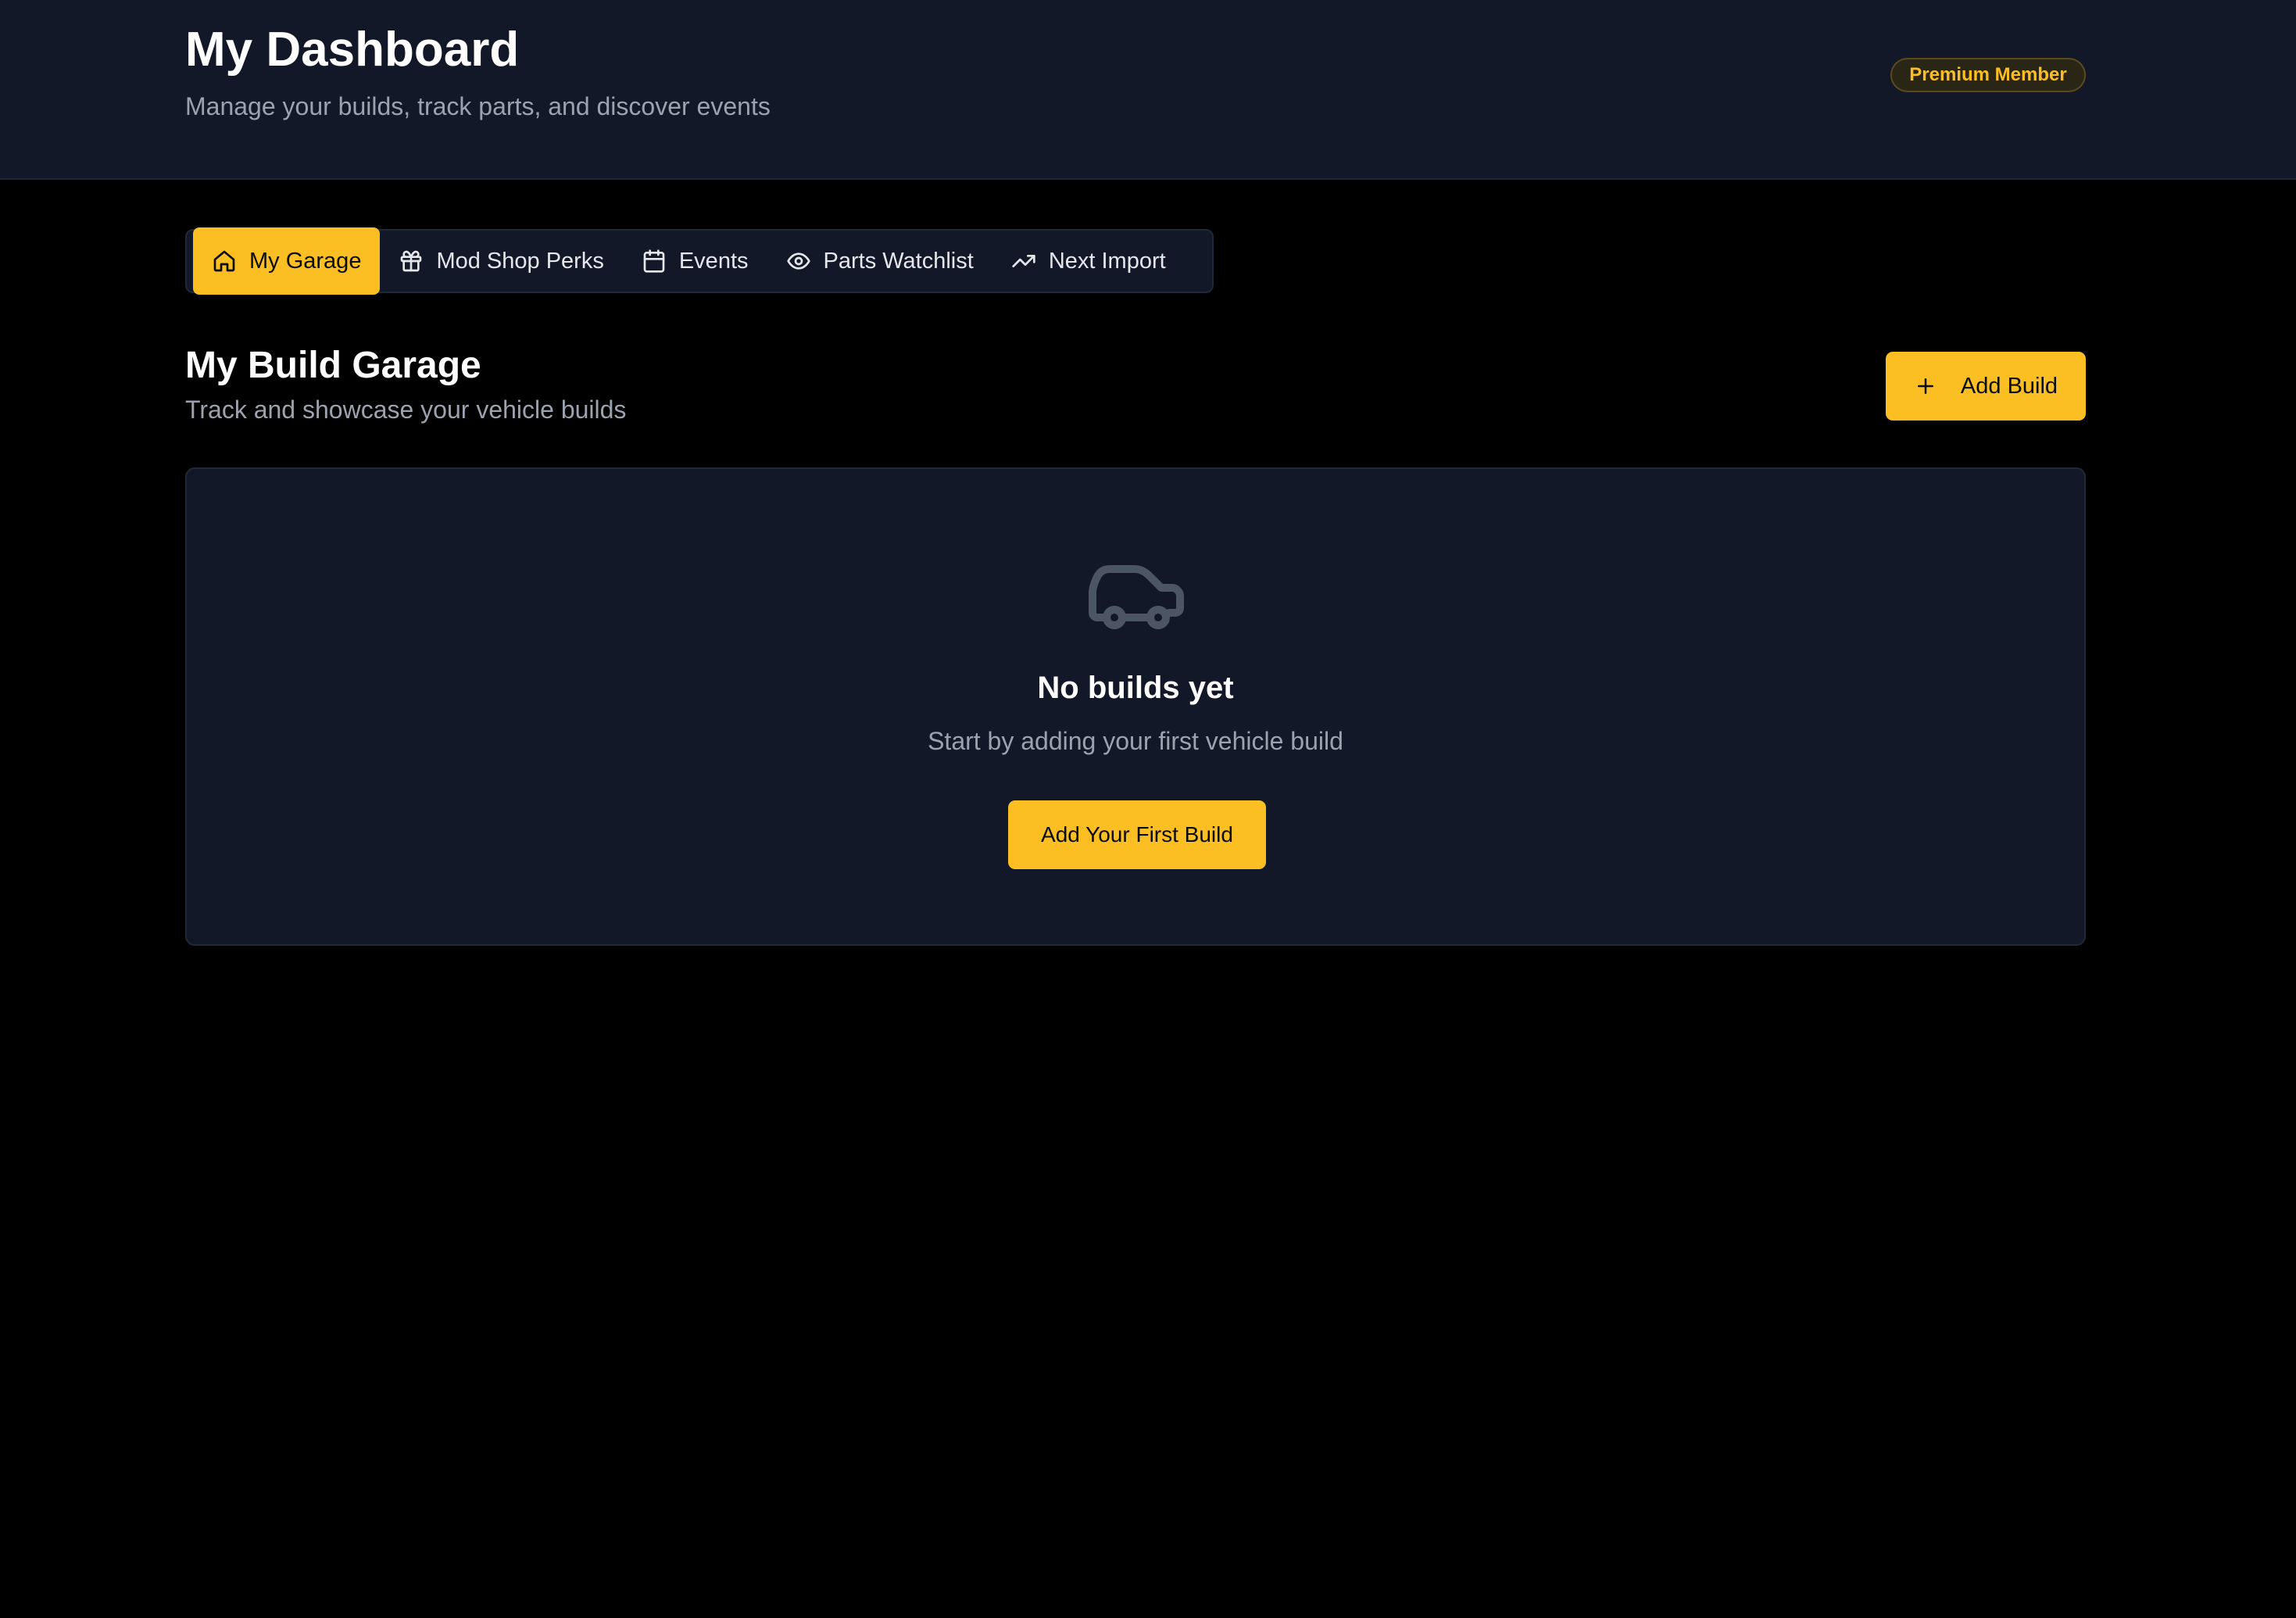  What do you see at coordinates (798, 261) in the screenshot?
I see `eye-icon` at bounding box center [798, 261].